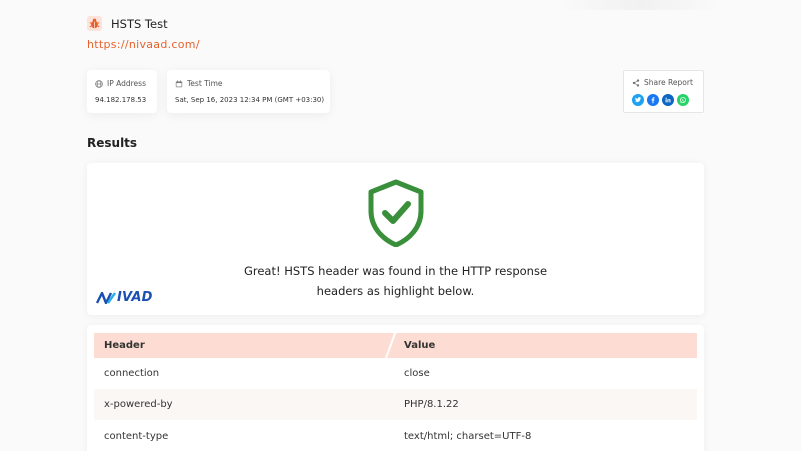 The width and height of the screenshot is (801, 451). I want to click on calendar-icon, so click(179, 83).